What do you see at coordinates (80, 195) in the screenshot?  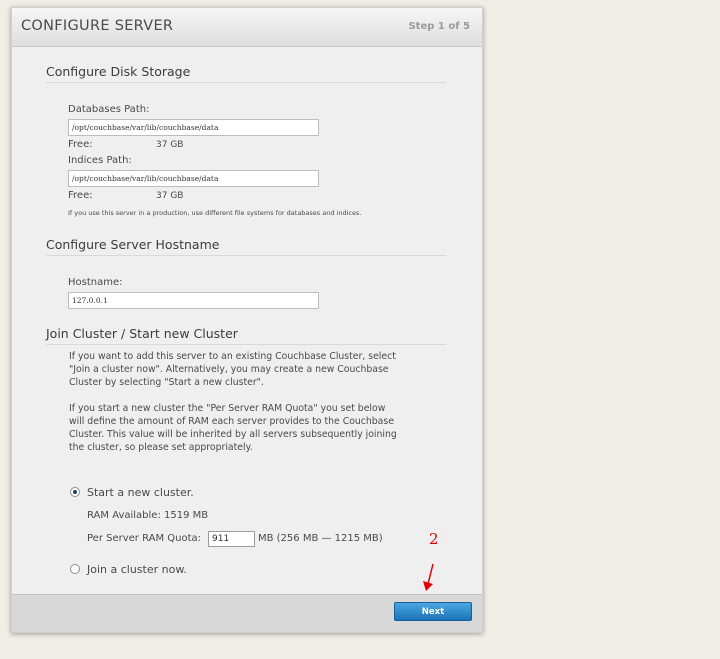 I see `indices-free-label: Free:` at bounding box center [80, 195].